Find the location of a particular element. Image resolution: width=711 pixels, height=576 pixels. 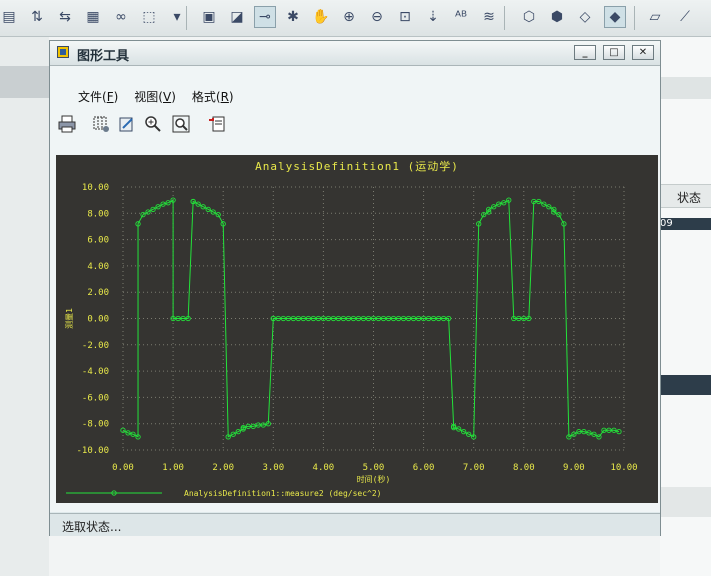

menu-format: 格式(R) is located at coordinates (213, 96).